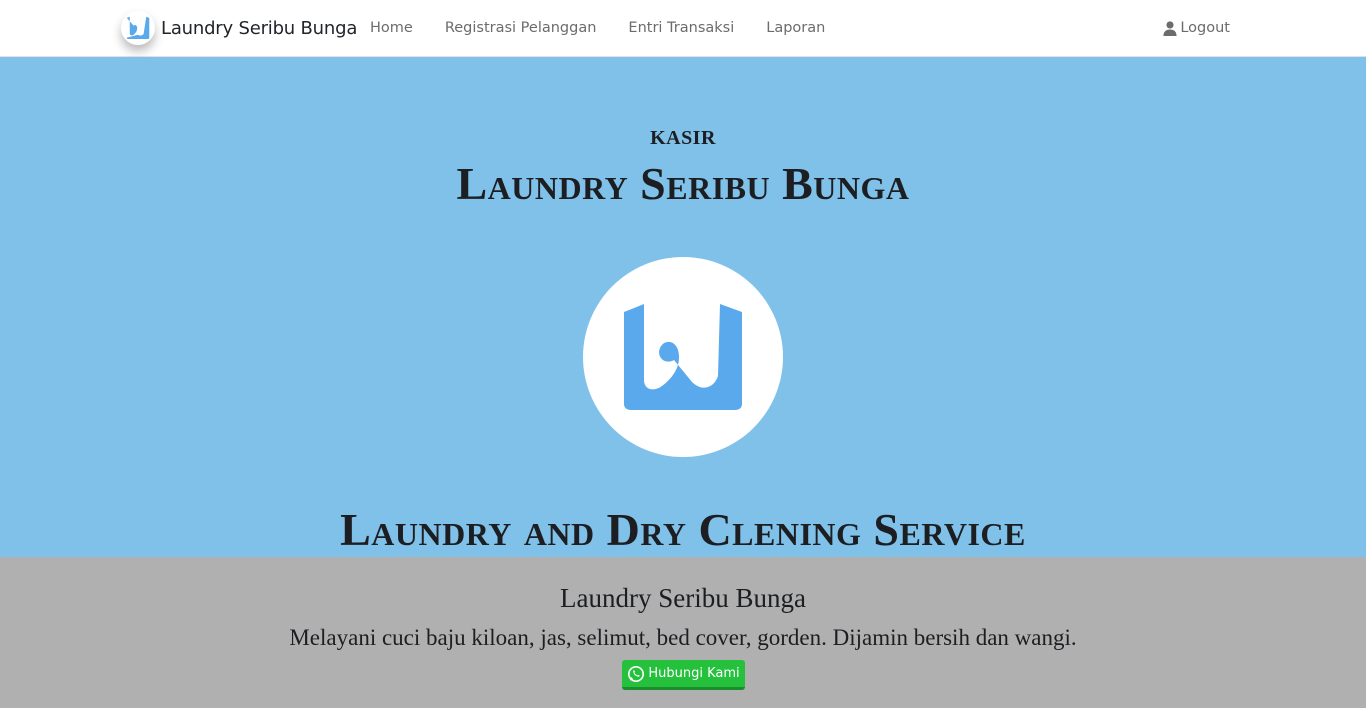  Describe the element at coordinates (683, 598) in the screenshot. I see `footer-title: Laundry Seribu Bunga` at that location.